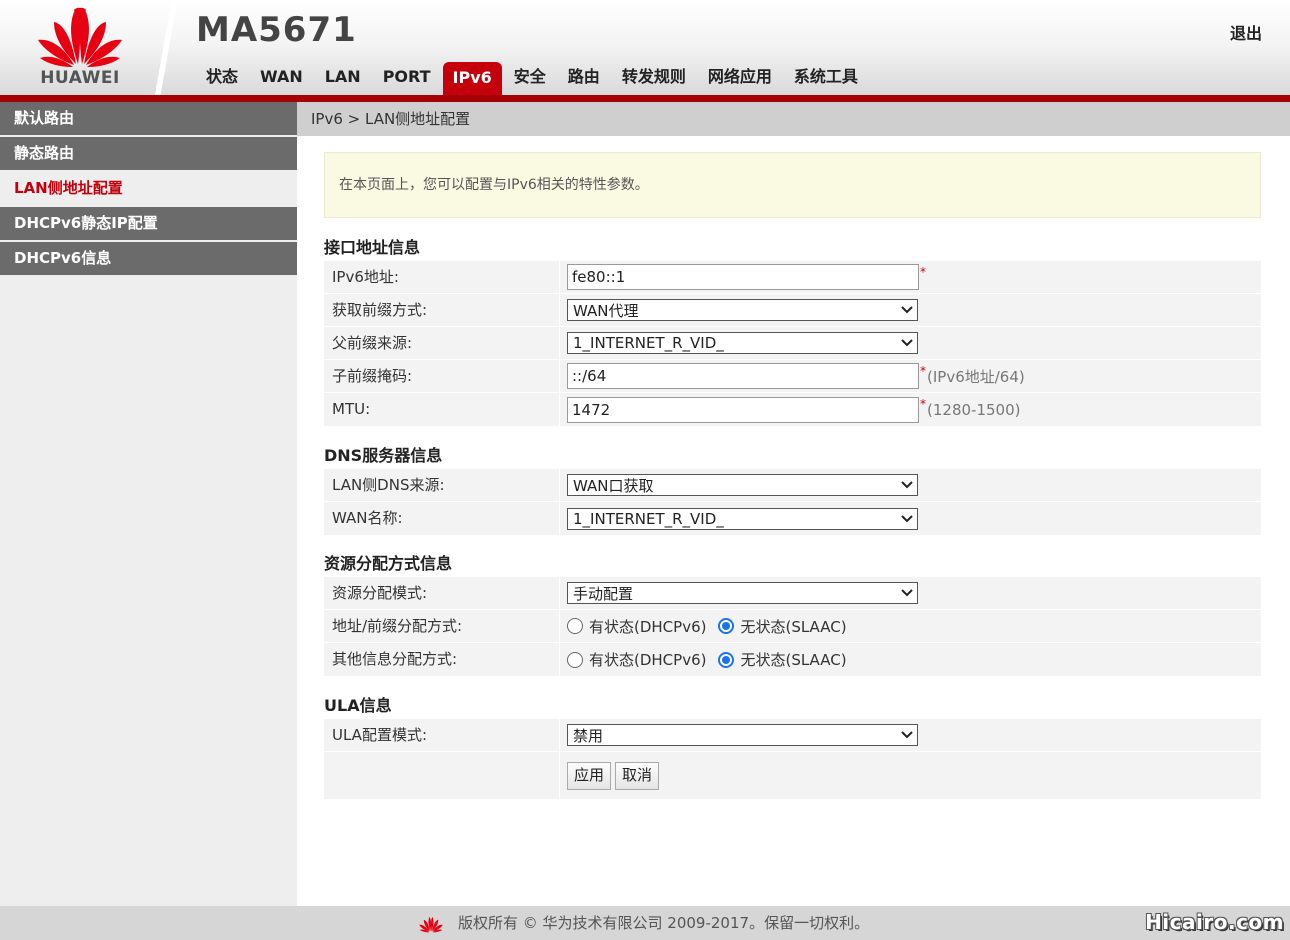 Image resolution: width=1290 pixels, height=940 pixels. I want to click on addr-stateful-radio, so click(575, 626).